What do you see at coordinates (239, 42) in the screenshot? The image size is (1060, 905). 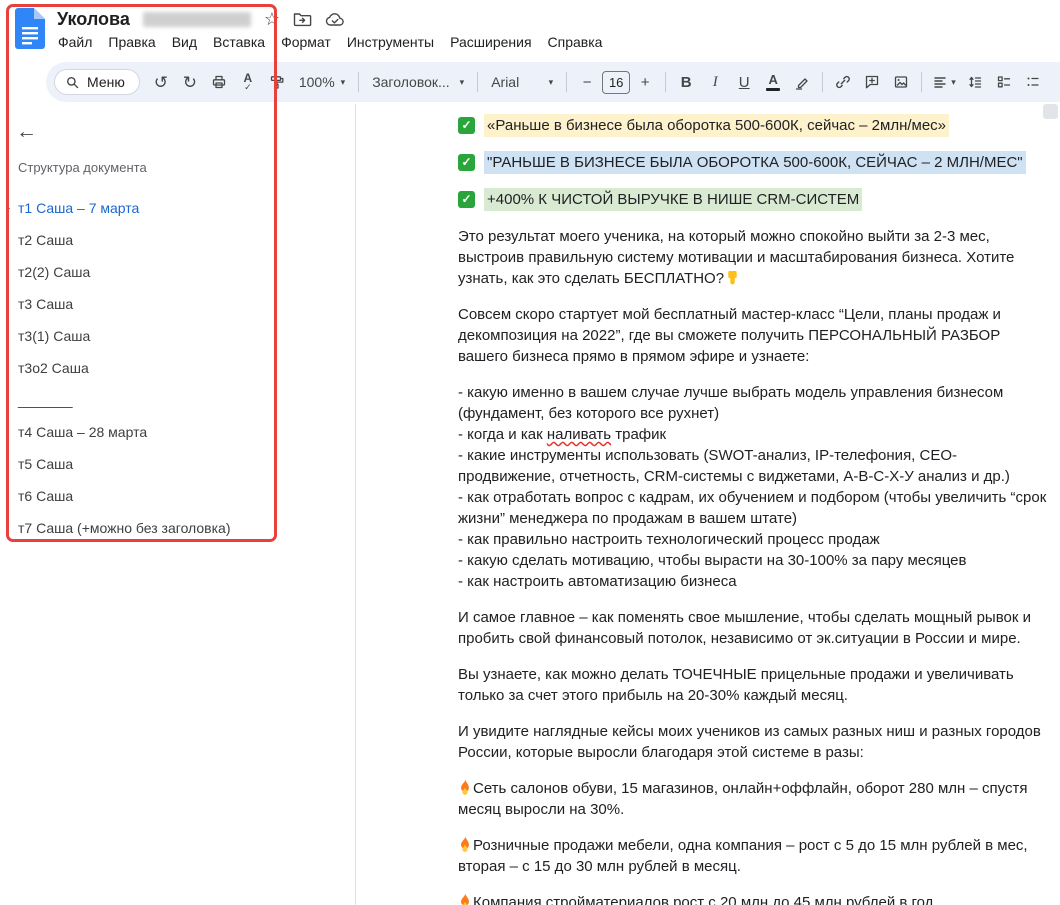 I see `menu-insert: Вставка` at bounding box center [239, 42].